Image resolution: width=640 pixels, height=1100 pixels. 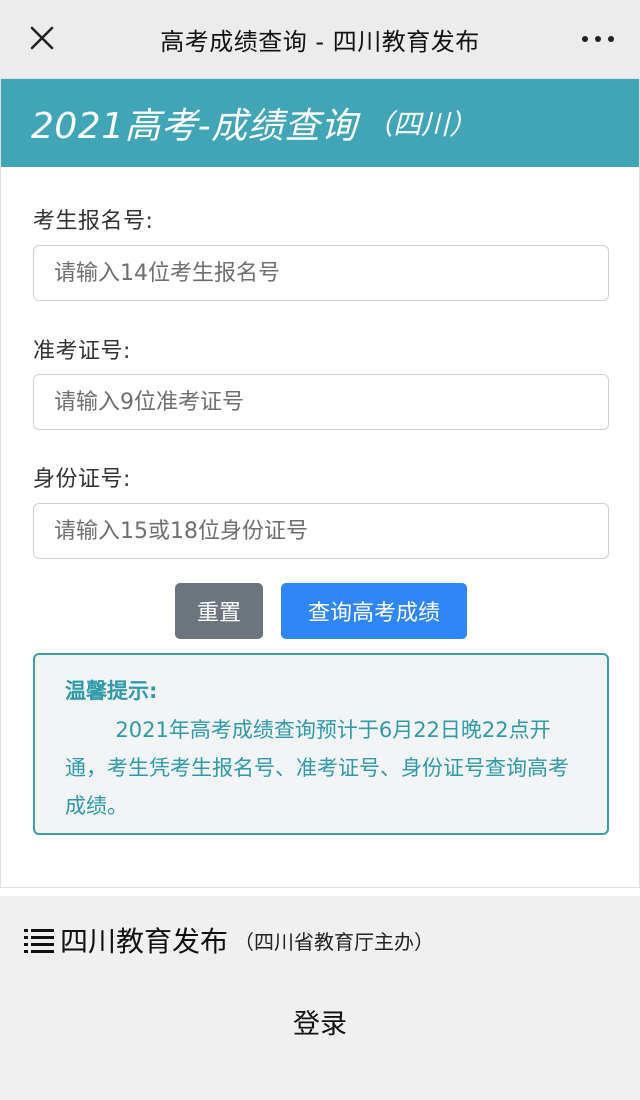 What do you see at coordinates (82, 479) in the screenshot?
I see `id-number-label: 身份证号:` at bounding box center [82, 479].